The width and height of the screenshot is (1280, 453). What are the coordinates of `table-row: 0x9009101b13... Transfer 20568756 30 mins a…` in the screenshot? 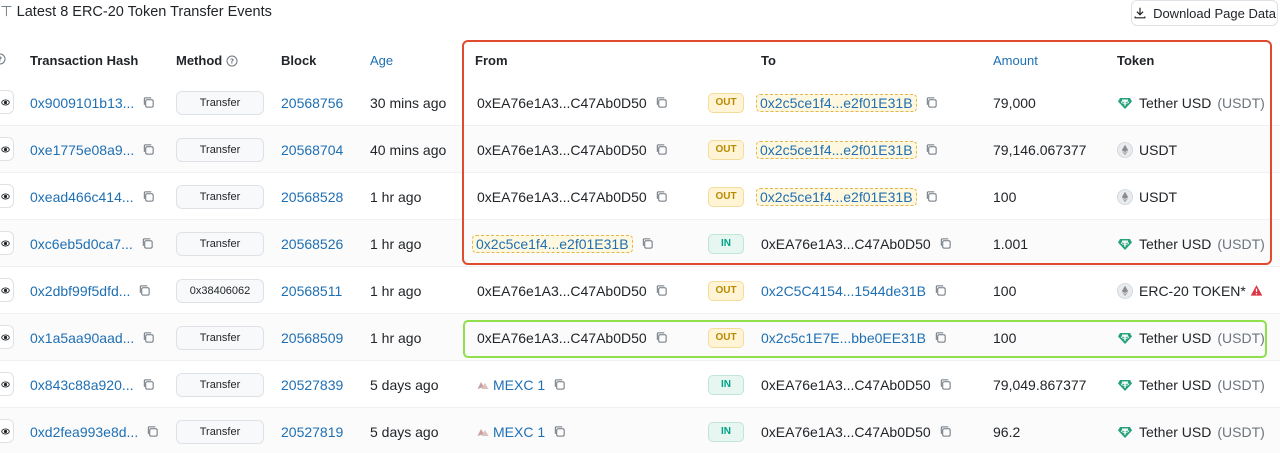 It's located at (640, 102).